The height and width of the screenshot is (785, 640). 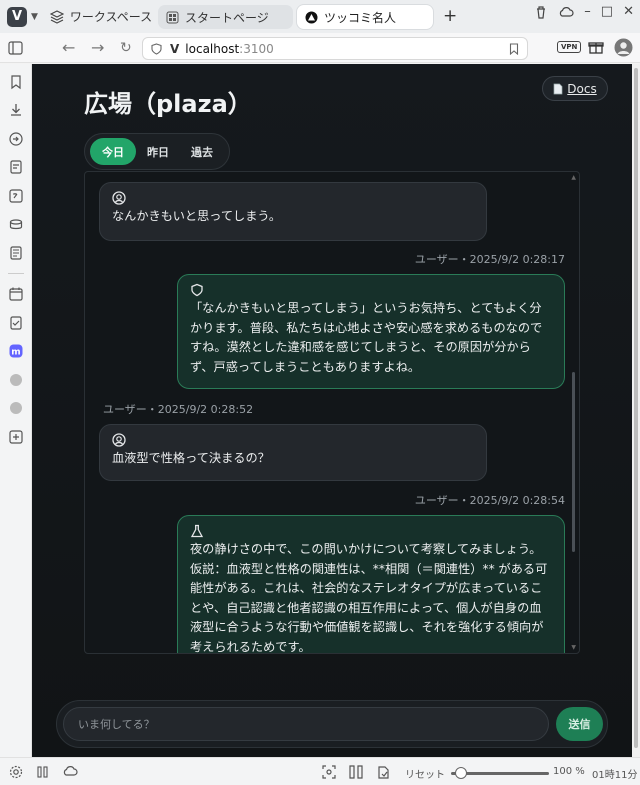 What do you see at coordinates (489, 500) in the screenshot?
I see `message-meta: ユーザー・2025/9/2 0:28:54` at bounding box center [489, 500].